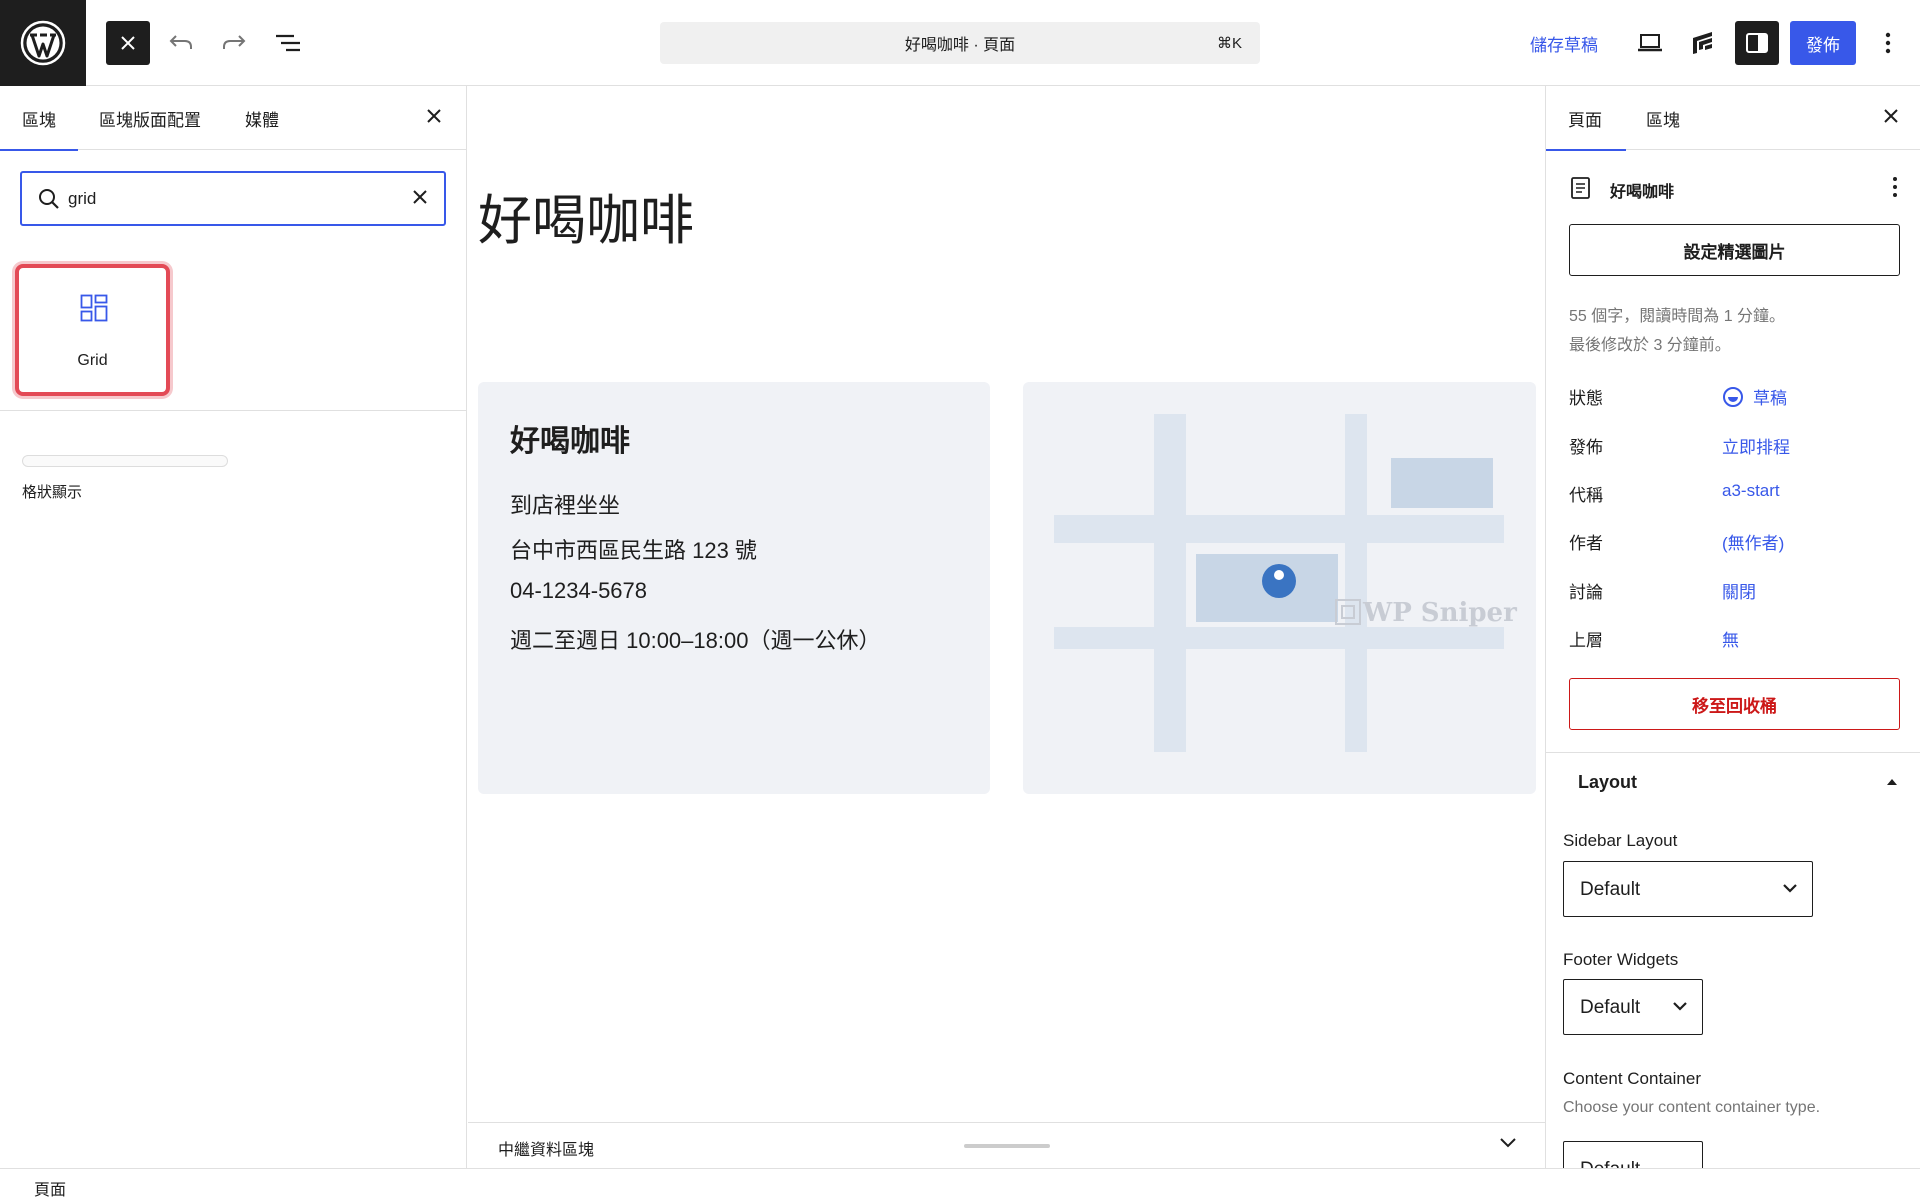 The height and width of the screenshot is (1200, 1920). I want to click on document-overview-button, so click(288, 43).